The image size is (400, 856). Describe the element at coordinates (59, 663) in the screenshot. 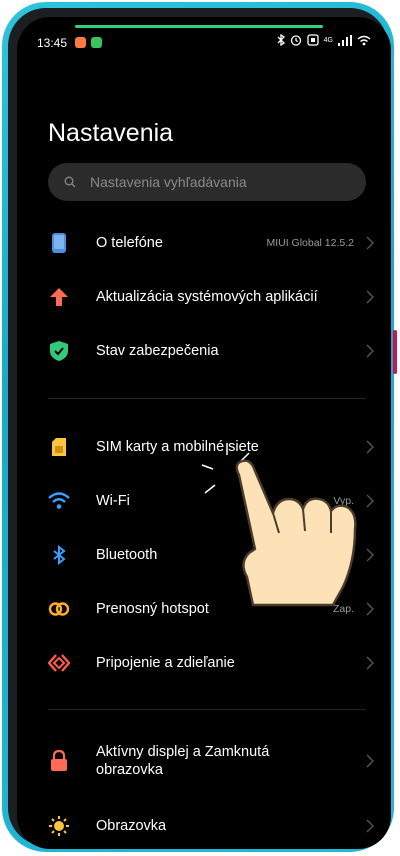

I see `connection-sharing-icon` at that location.